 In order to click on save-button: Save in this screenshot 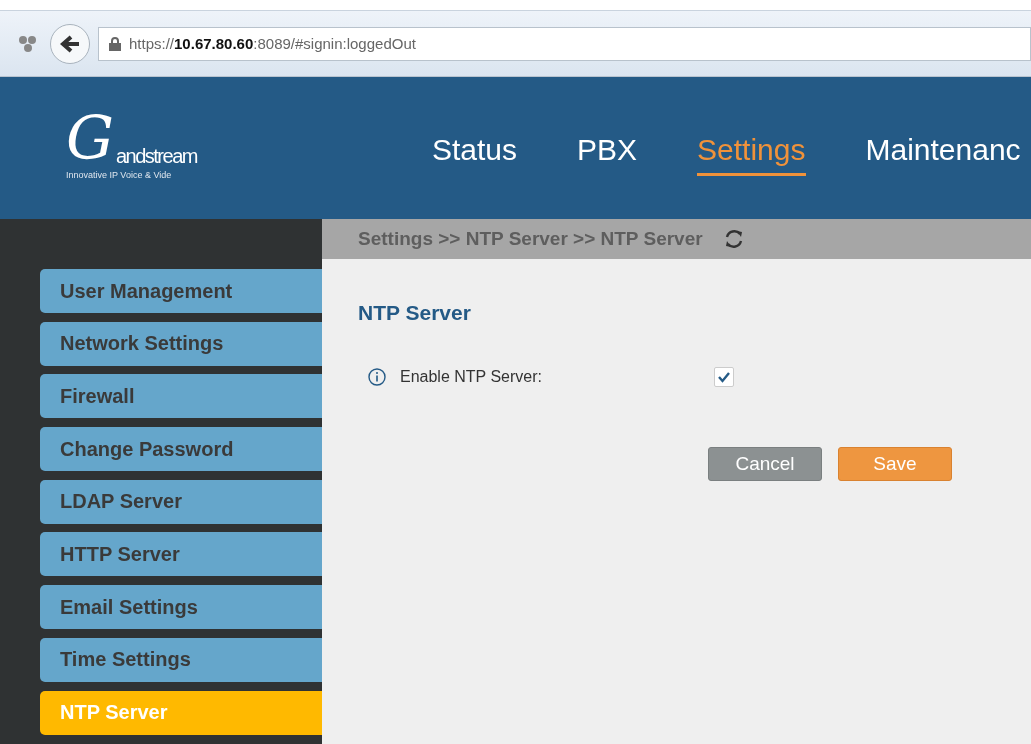, I will do `click(895, 464)`.